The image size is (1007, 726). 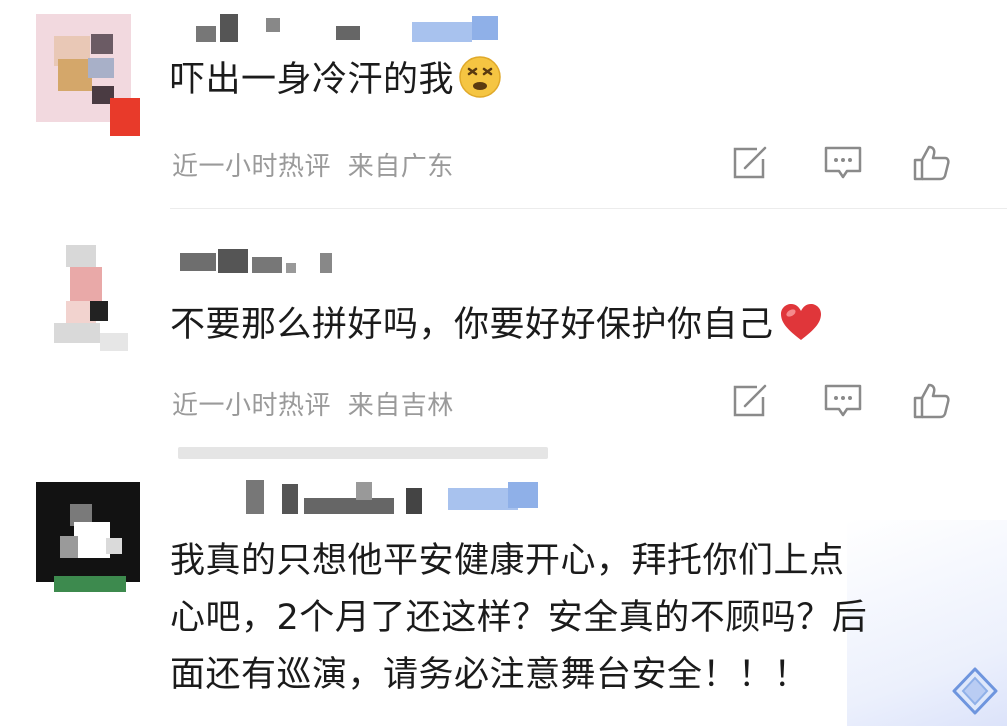 I want to click on comment-text: 吓出一身冷汗的我, so click(x=573, y=84).